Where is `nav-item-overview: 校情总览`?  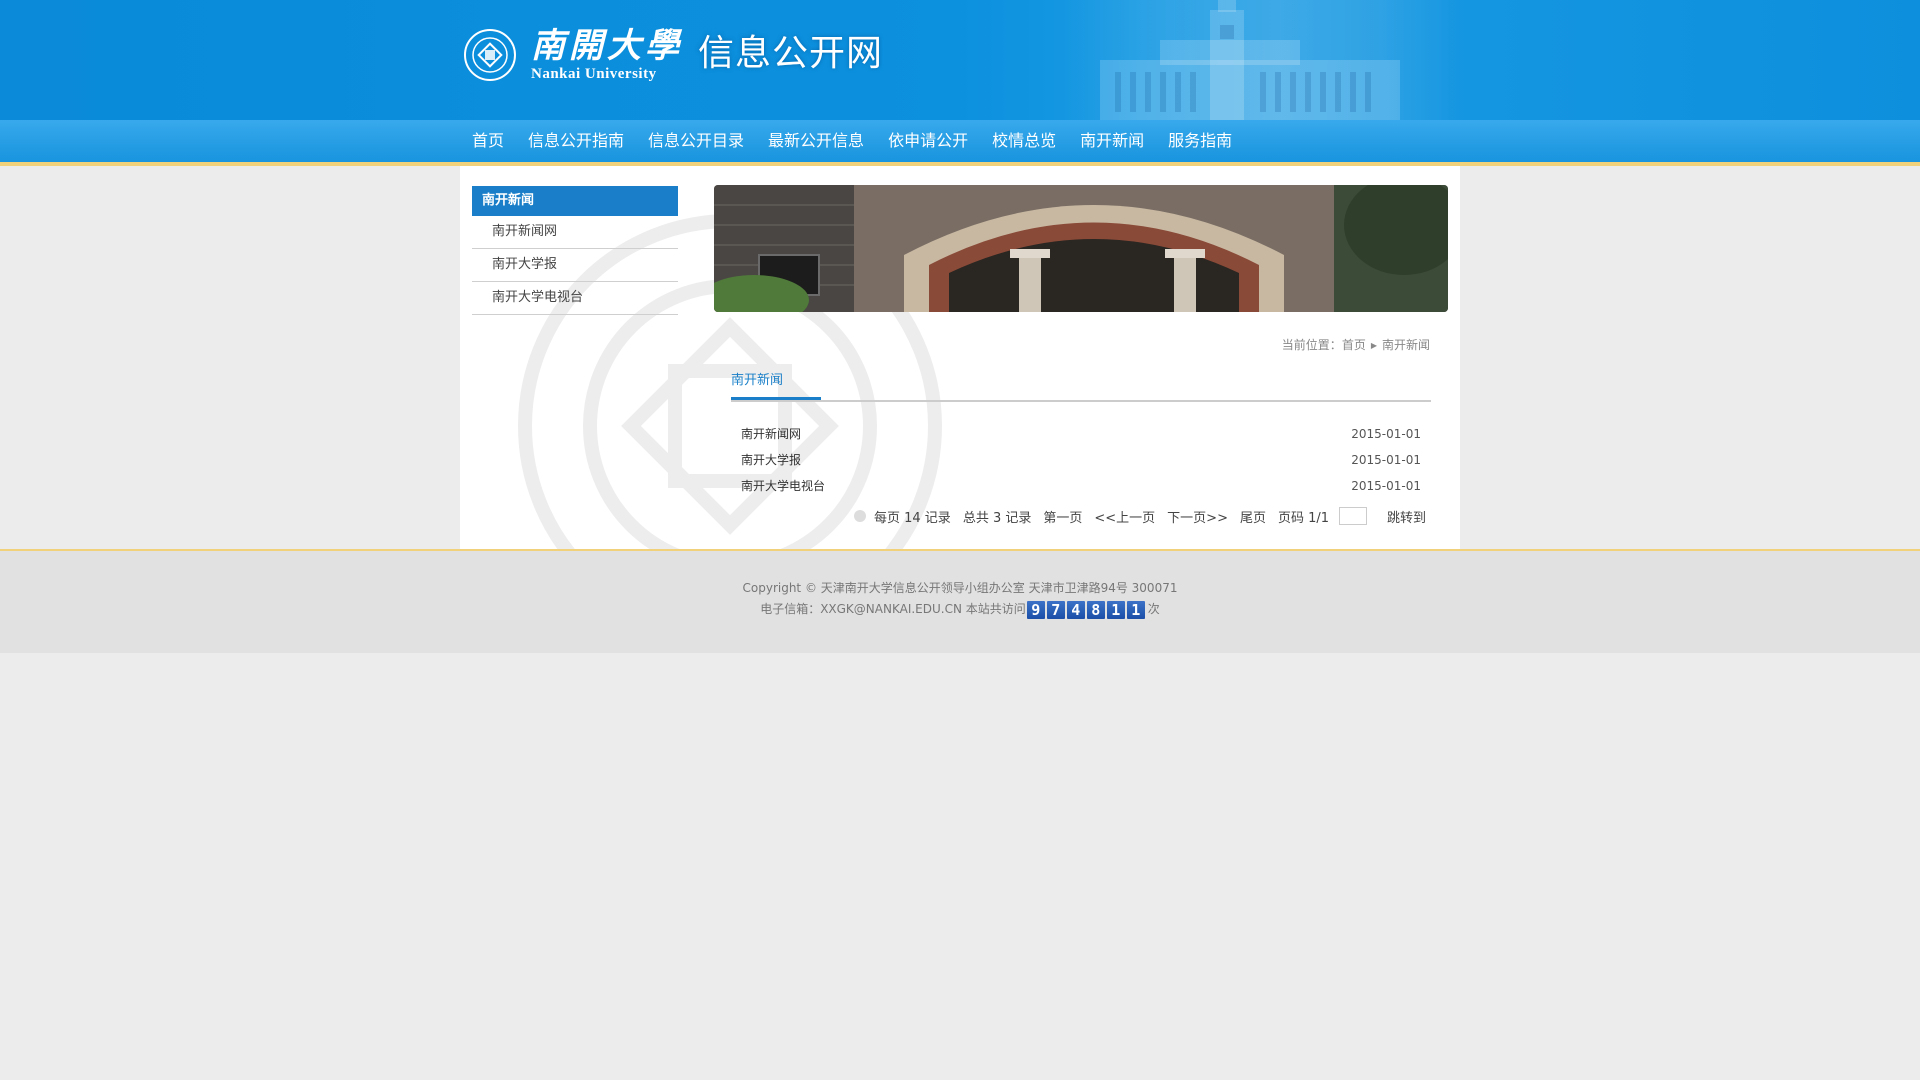 nav-item-overview: 校情总览 is located at coordinates (1024, 141).